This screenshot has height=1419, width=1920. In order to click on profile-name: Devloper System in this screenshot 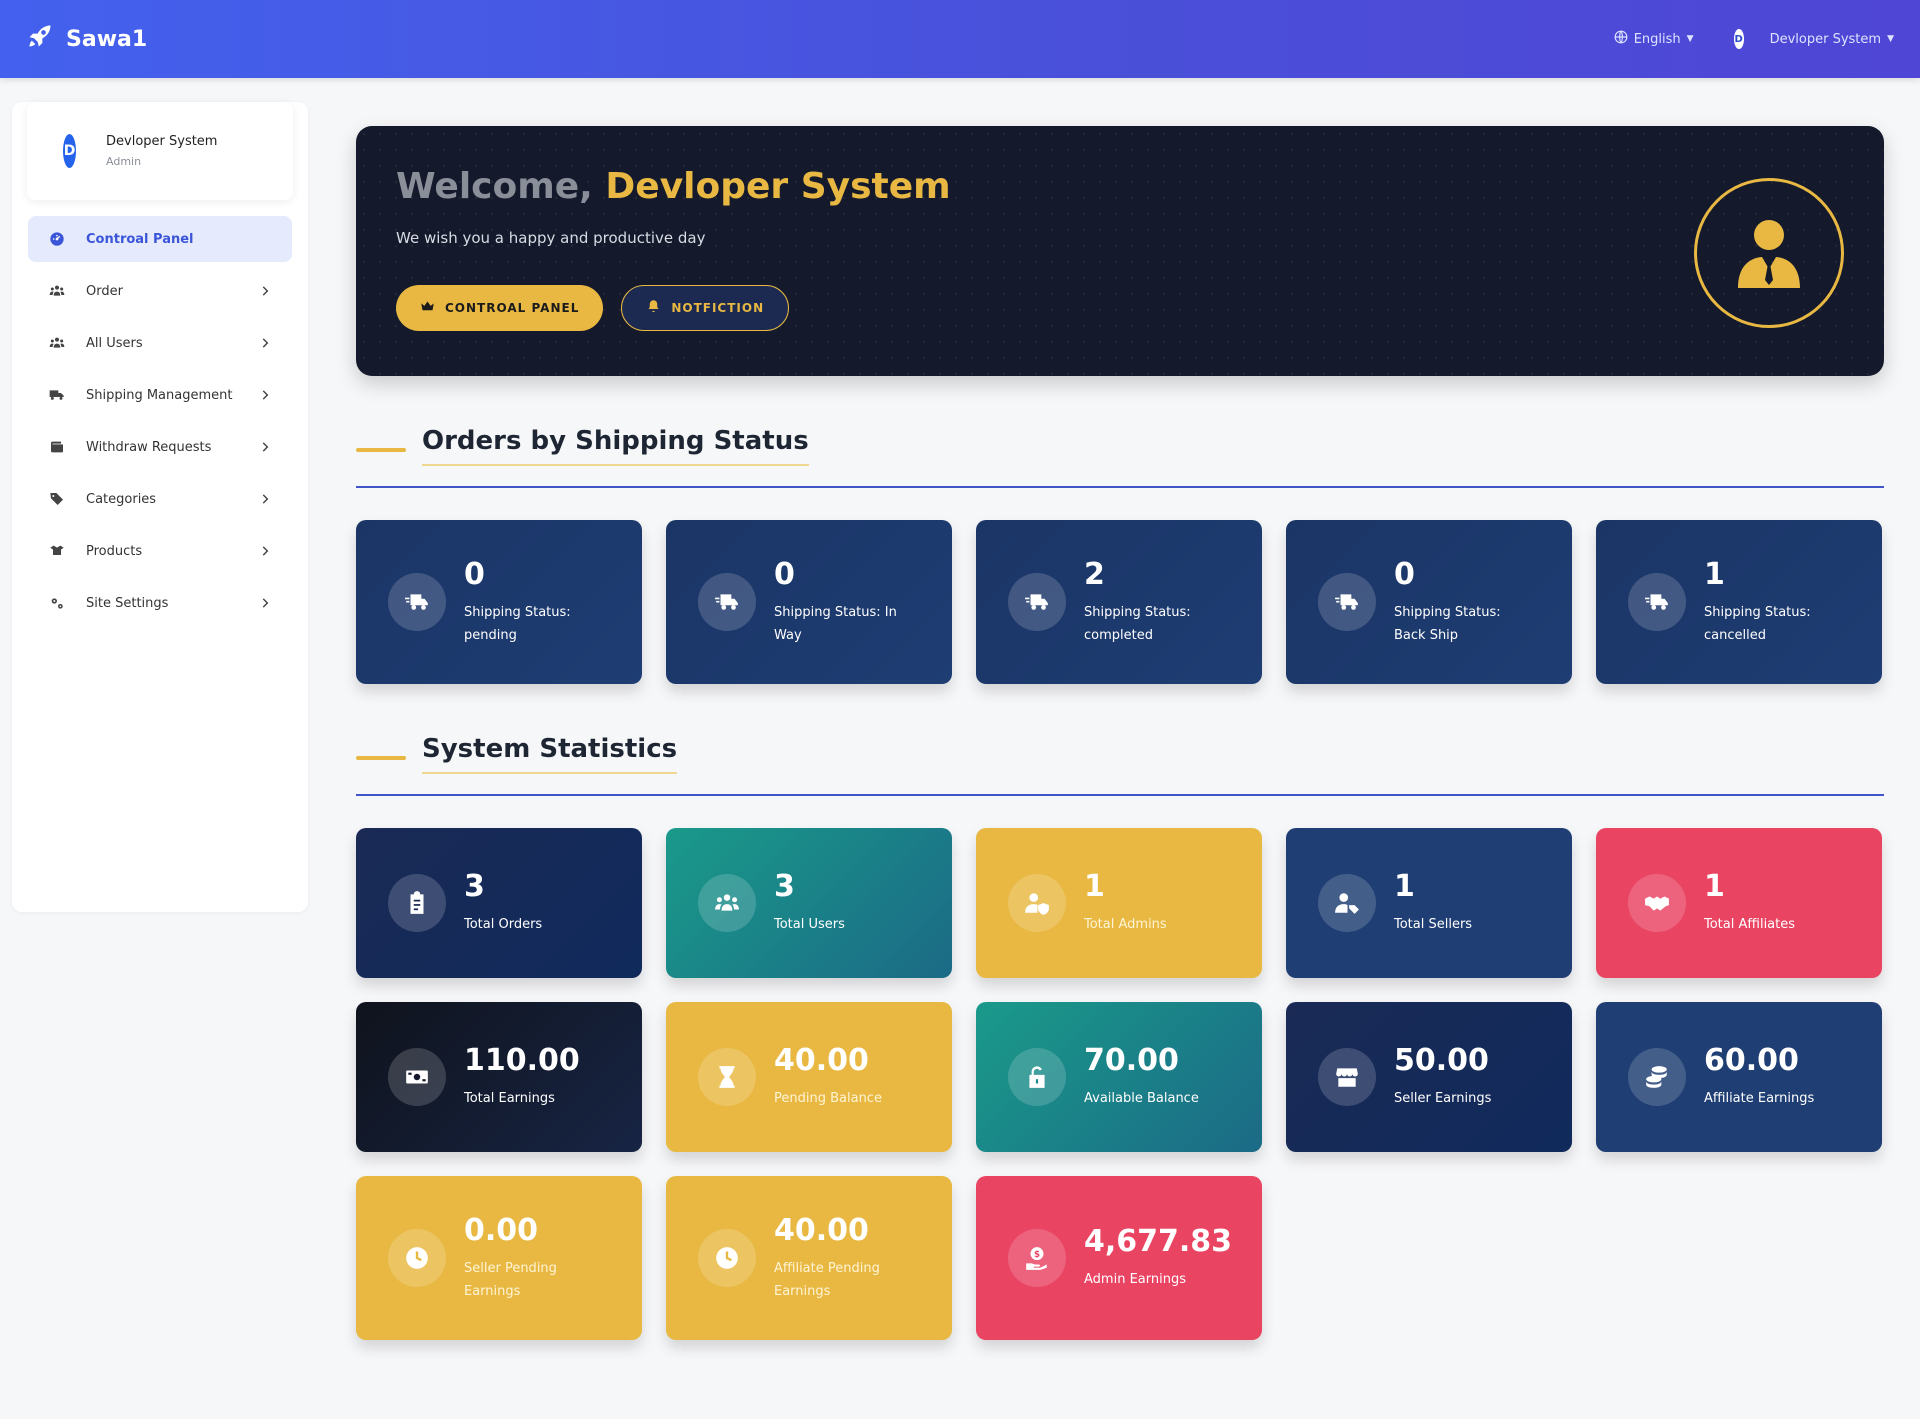, I will do `click(162, 141)`.